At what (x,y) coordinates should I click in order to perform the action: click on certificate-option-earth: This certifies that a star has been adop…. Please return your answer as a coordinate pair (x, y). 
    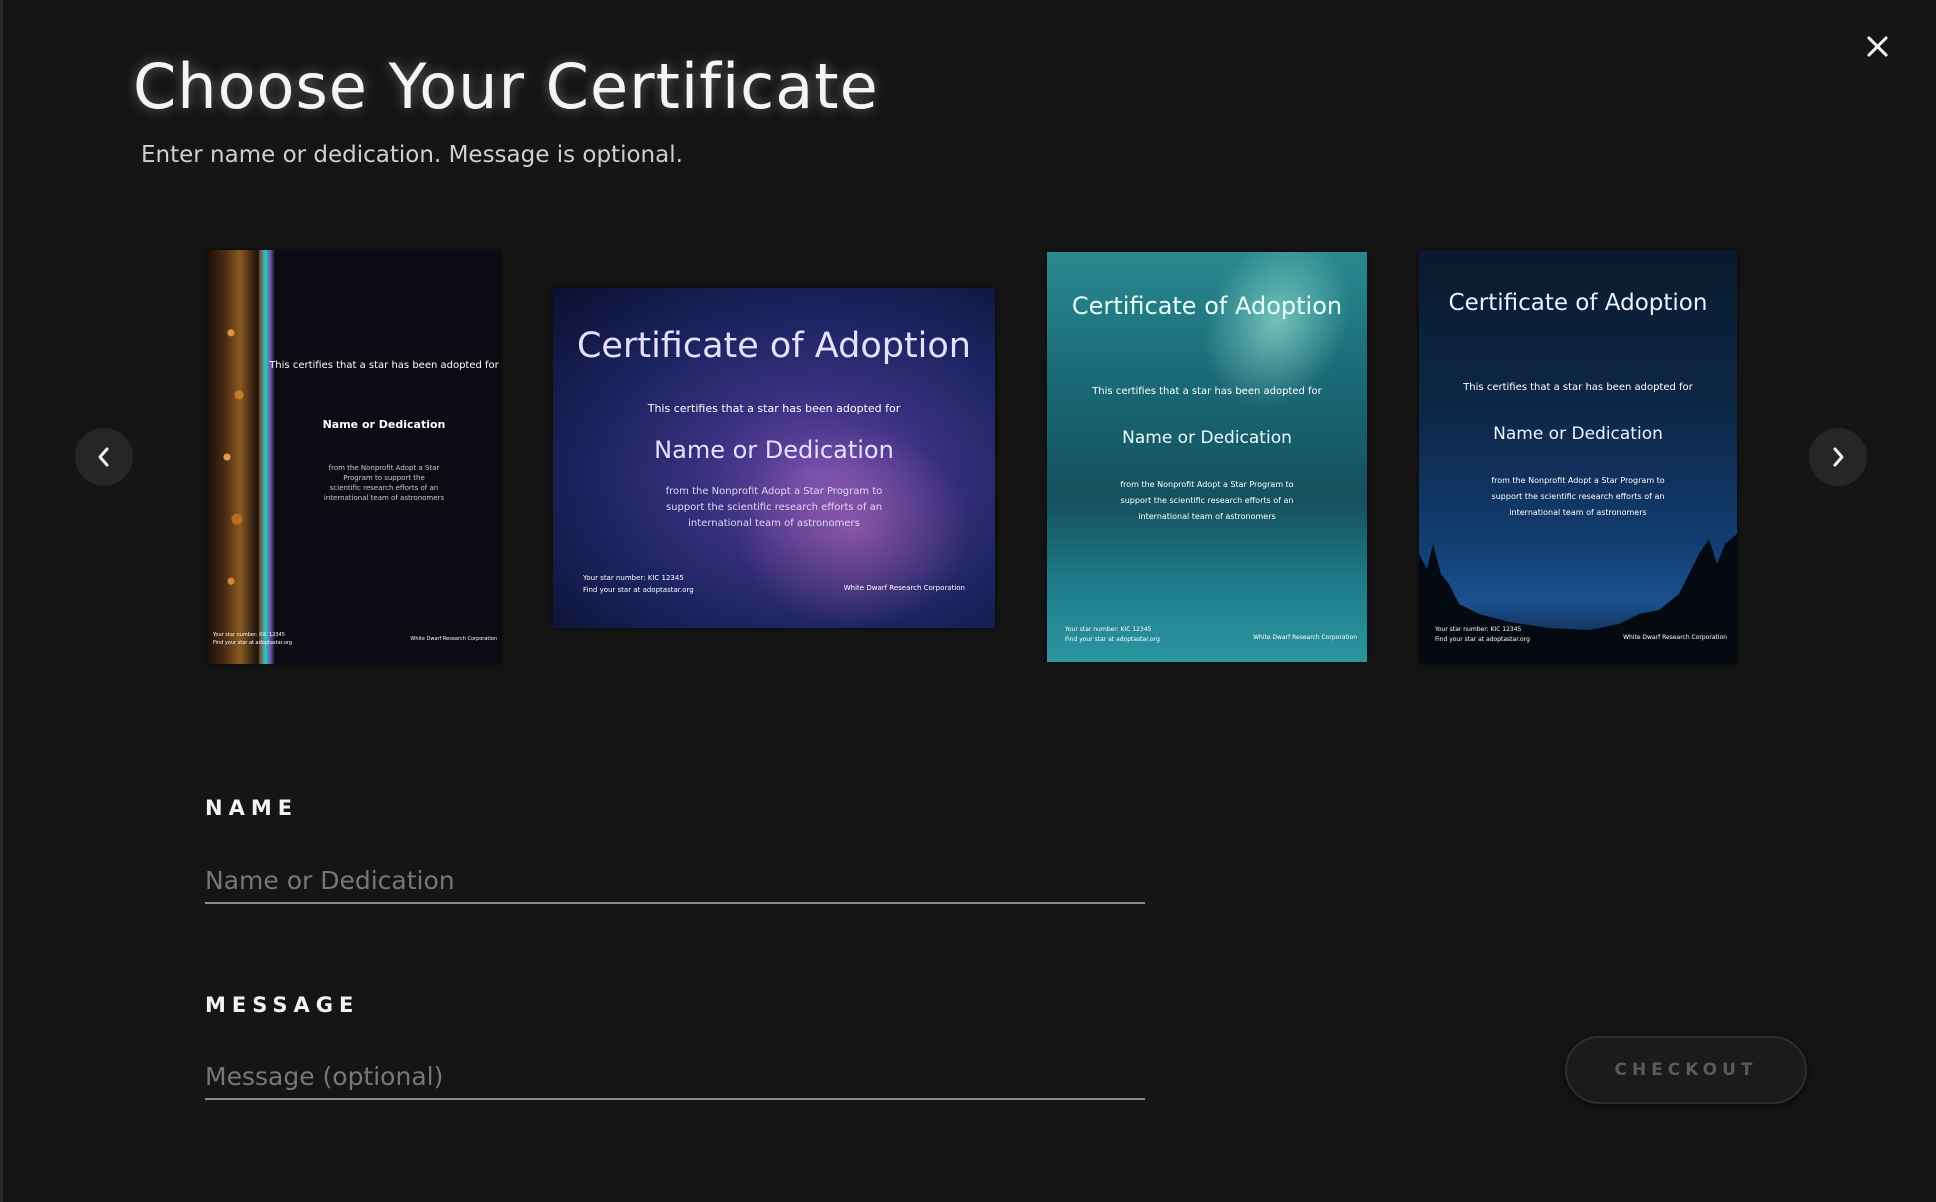
    Looking at the image, I should click on (354, 457).